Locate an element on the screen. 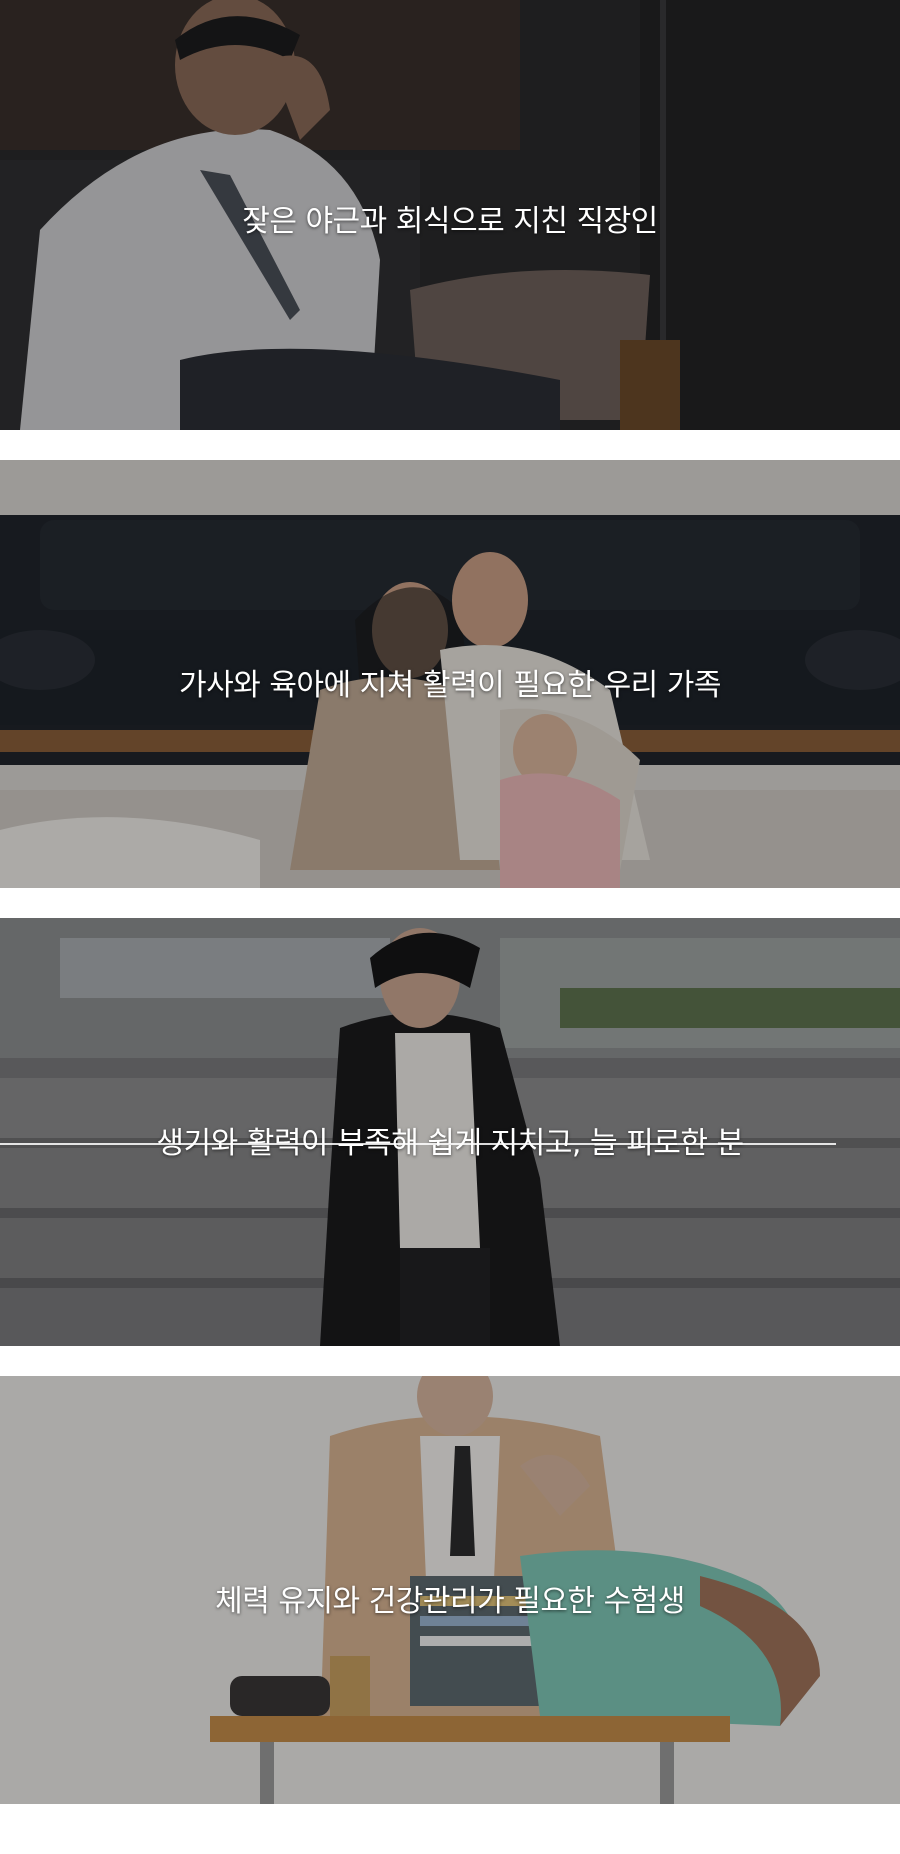 Image resolution: width=900 pixels, height=1854 pixels. banner-caption: 체력 유지와 건강관리가 필요한 수험생 is located at coordinates (450, 1601).